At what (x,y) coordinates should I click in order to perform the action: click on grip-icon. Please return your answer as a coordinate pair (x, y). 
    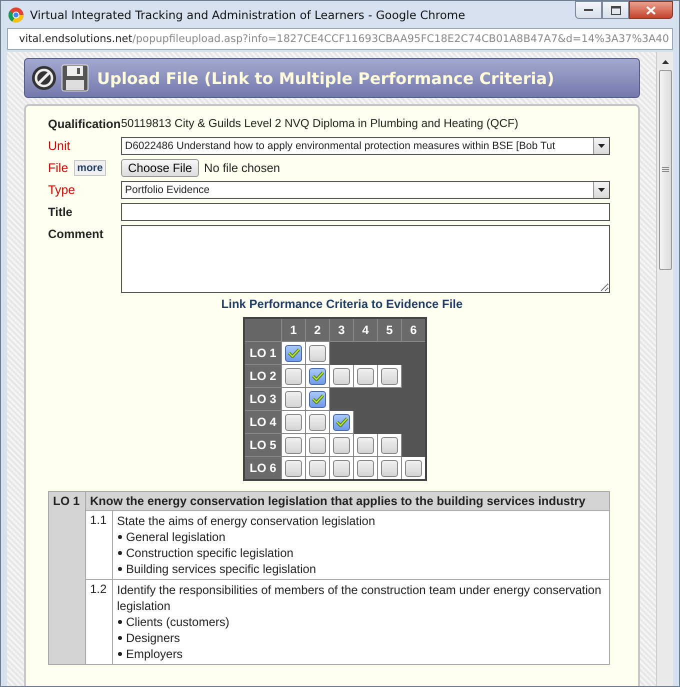
    Looking at the image, I should click on (665, 170).